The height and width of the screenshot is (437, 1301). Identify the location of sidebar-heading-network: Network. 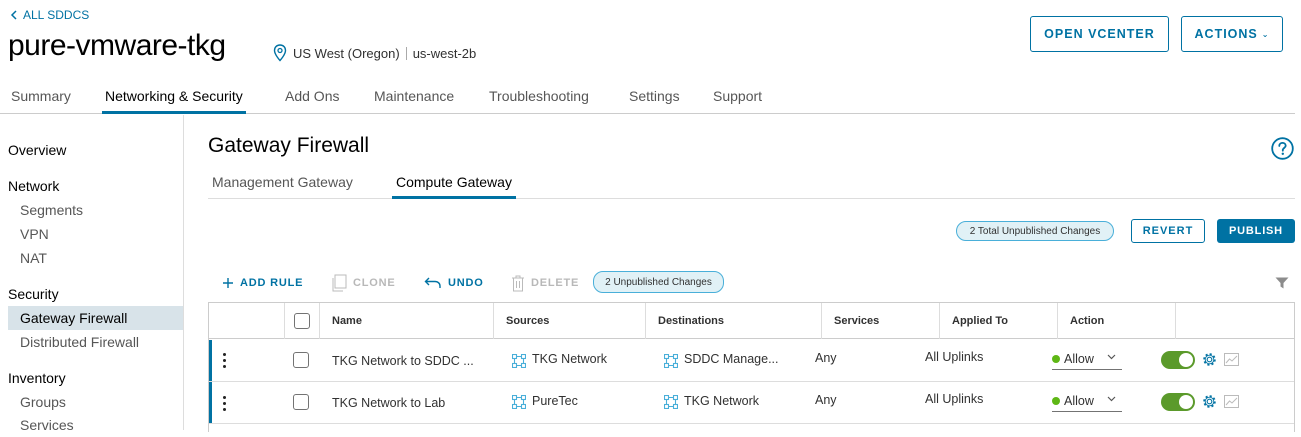
(34, 186).